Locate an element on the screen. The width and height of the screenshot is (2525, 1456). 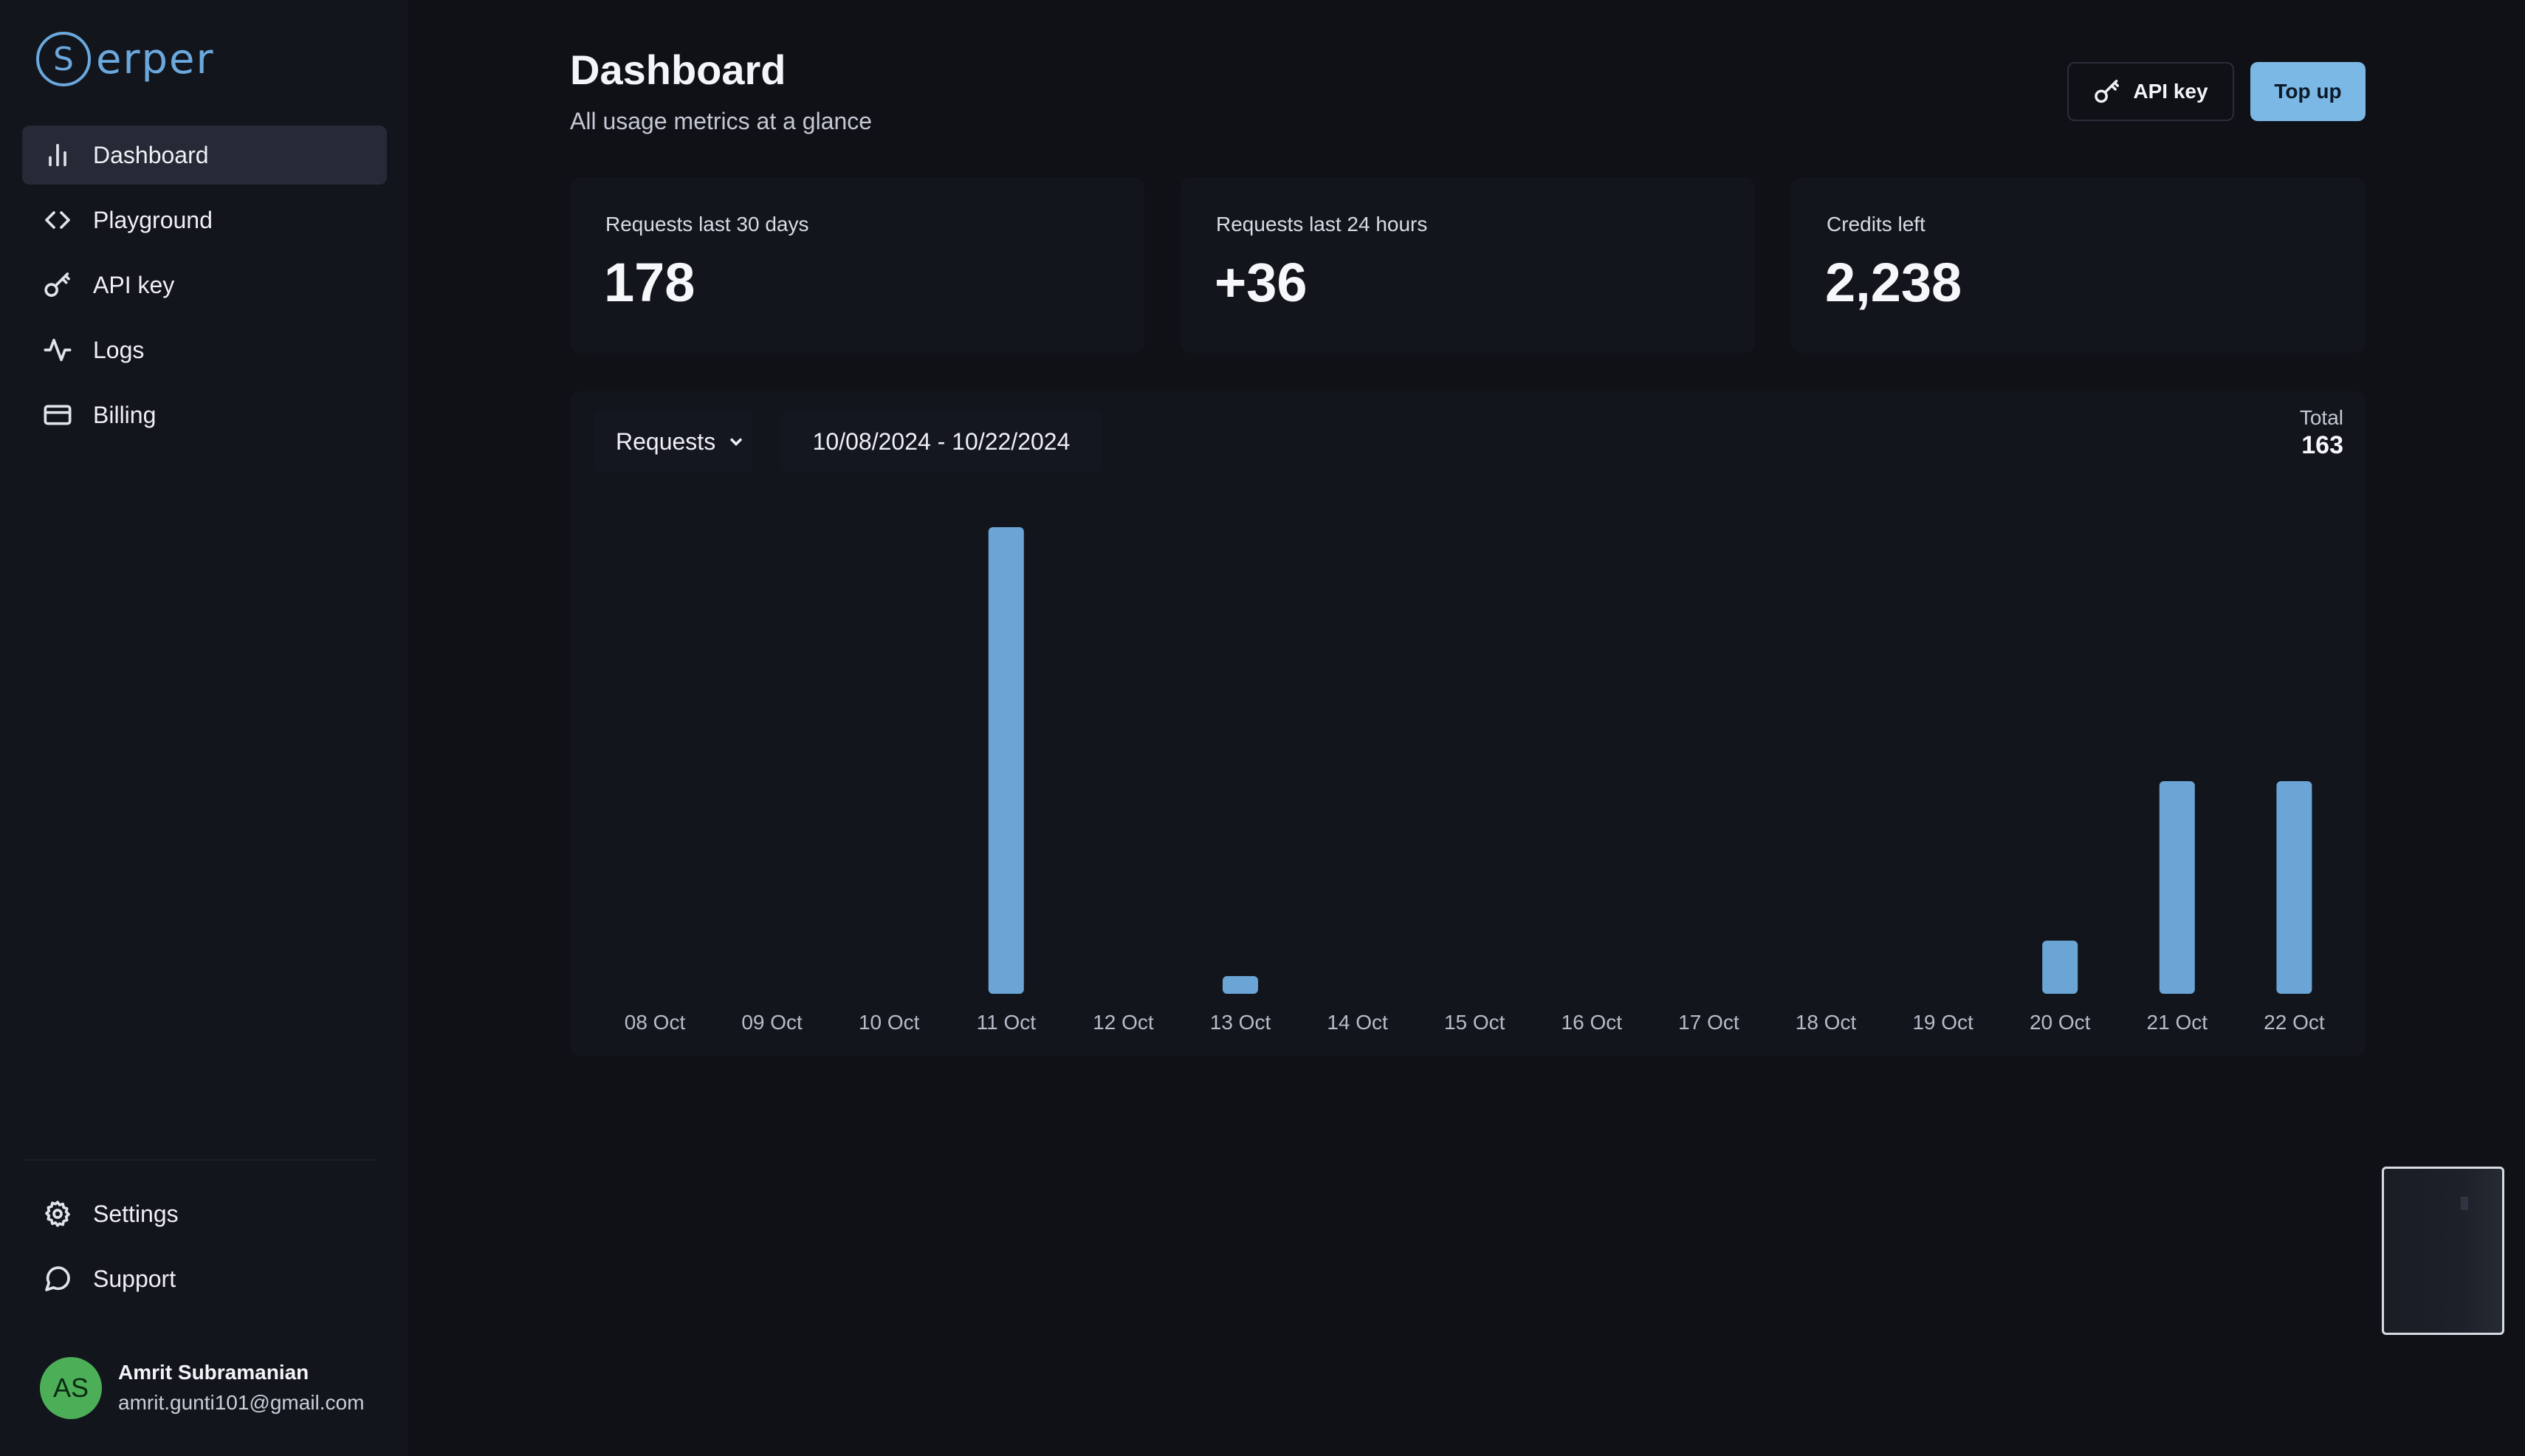
x-tick-label: 09 Oct is located at coordinates (772, 1023).